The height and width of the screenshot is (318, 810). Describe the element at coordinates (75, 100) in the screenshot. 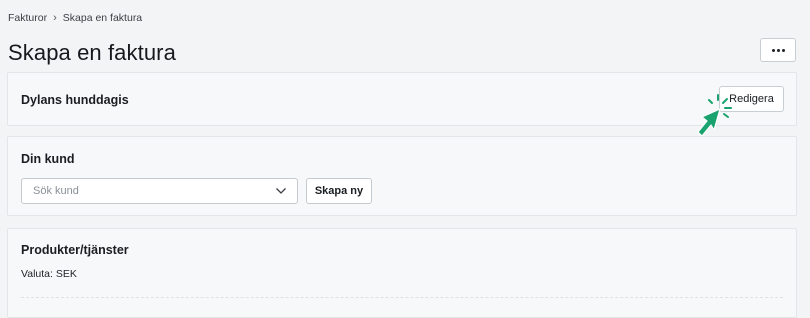

I see `sender-name: Dylans hunddagis` at that location.